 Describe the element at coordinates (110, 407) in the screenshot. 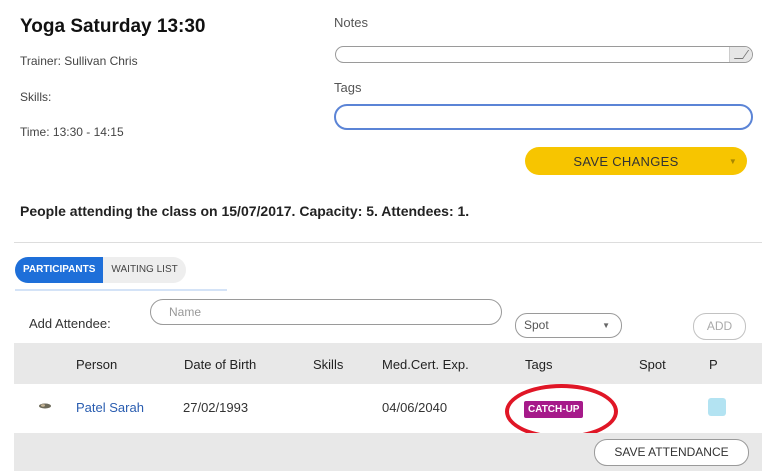

I see `person-link: Patel Sarah` at that location.